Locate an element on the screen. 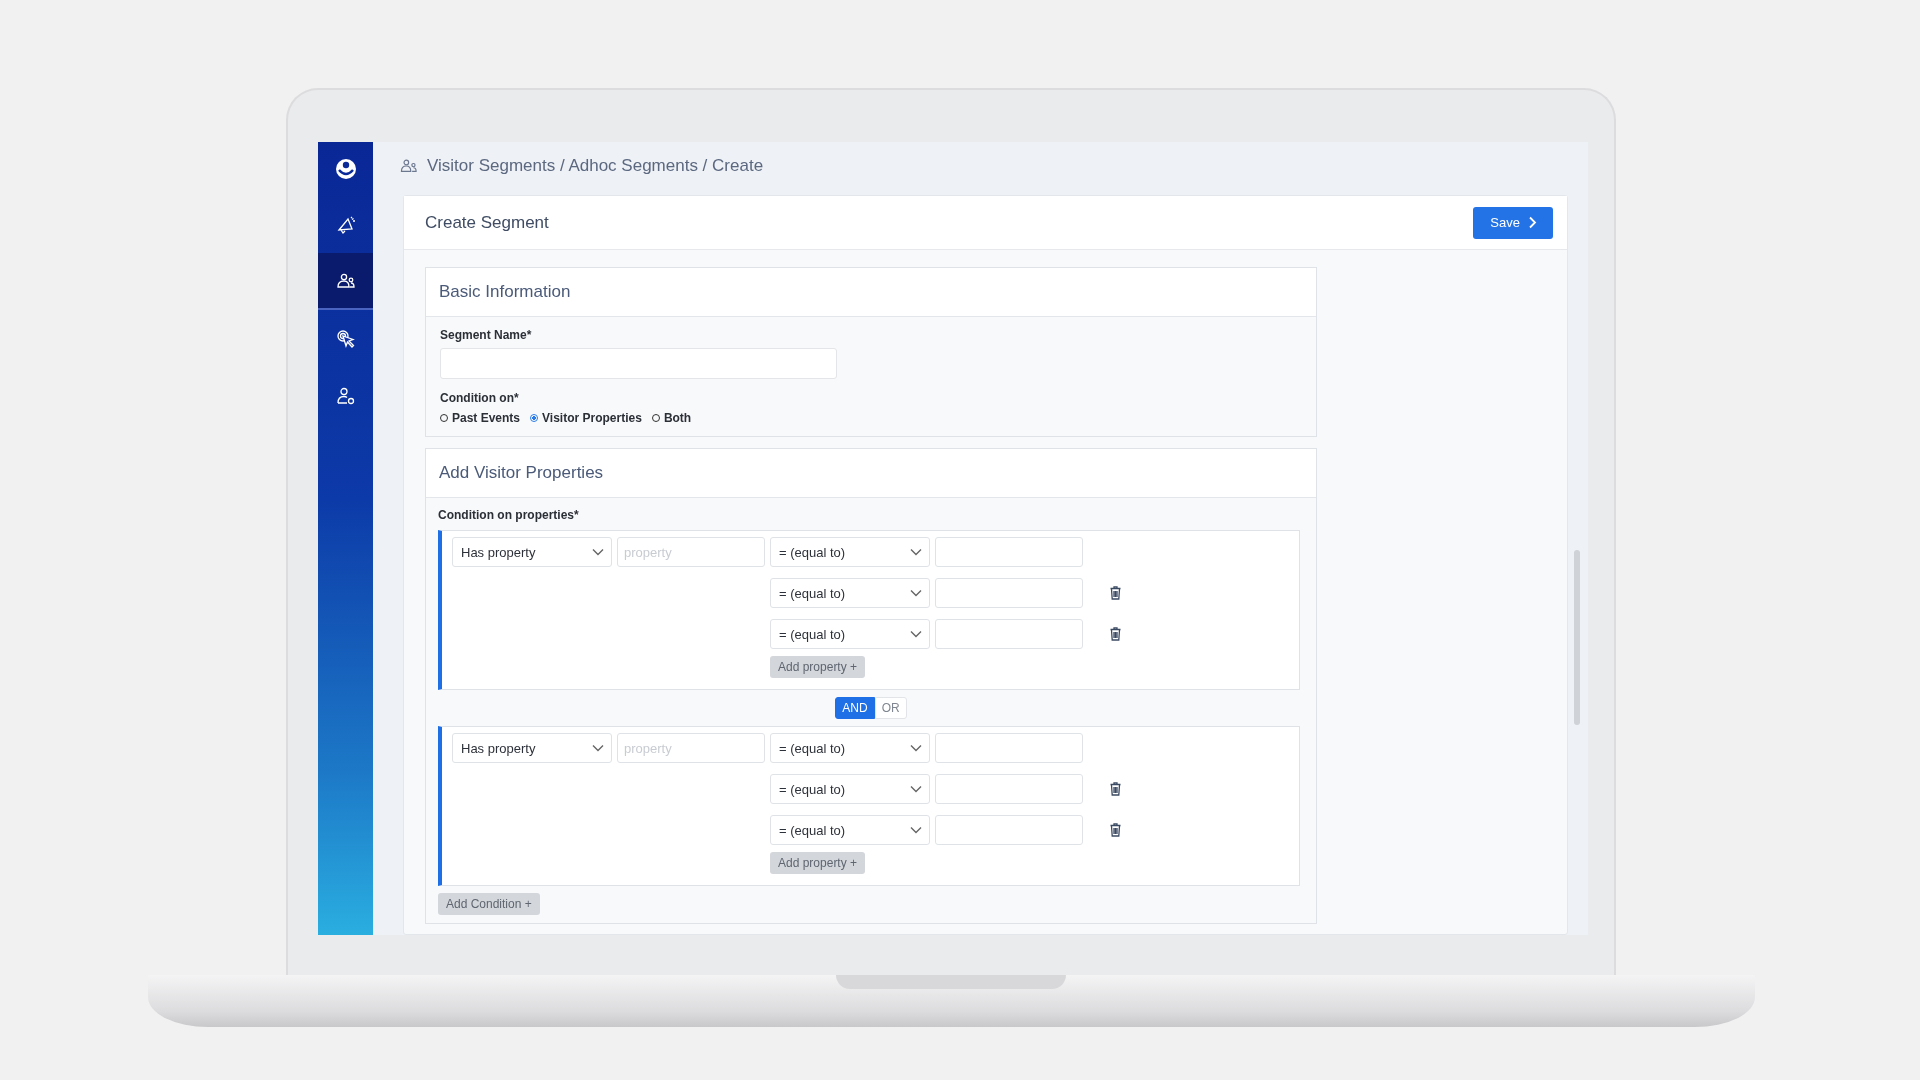 The width and height of the screenshot is (1920, 1080). logo-icon is located at coordinates (345, 169).